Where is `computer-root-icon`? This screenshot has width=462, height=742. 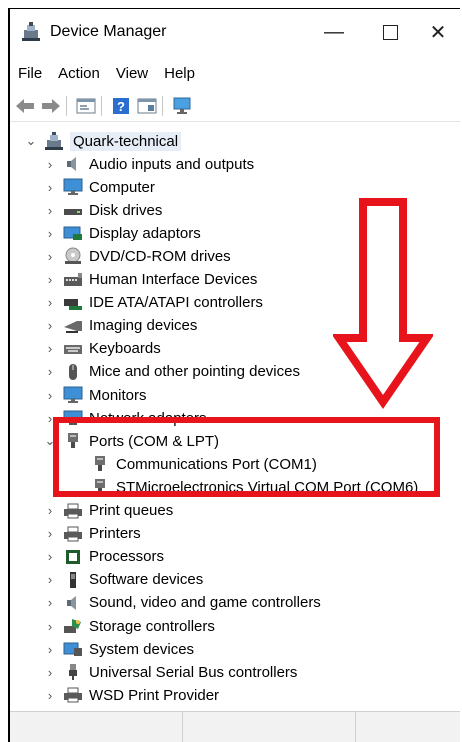
computer-root-icon is located at coordinates (54, 141).